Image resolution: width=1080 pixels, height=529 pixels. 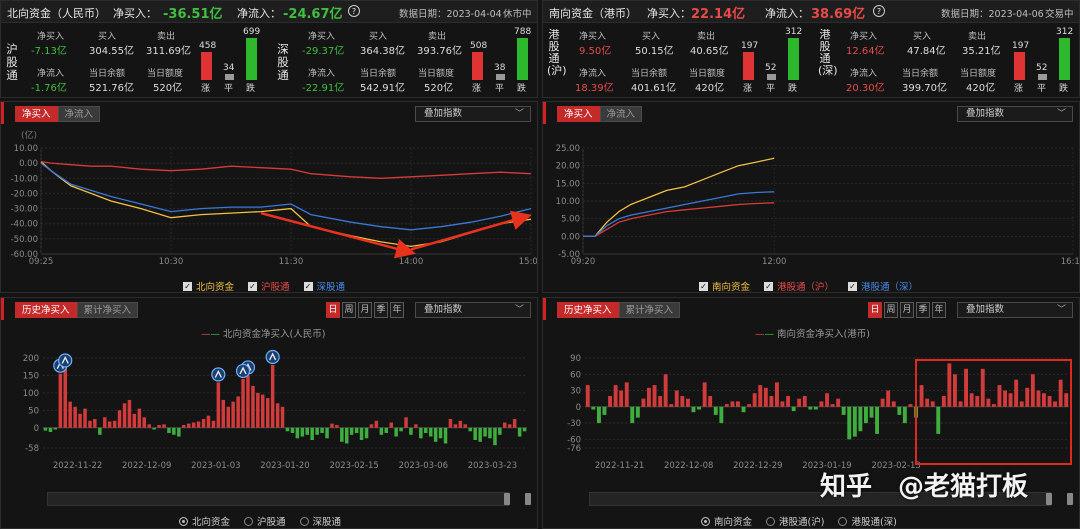 What do you see at coordinates (724, 286) in the screenshot?
I see `south-intraday-legend-south: ✓ 南向资金` at bounding box center [724, 286].